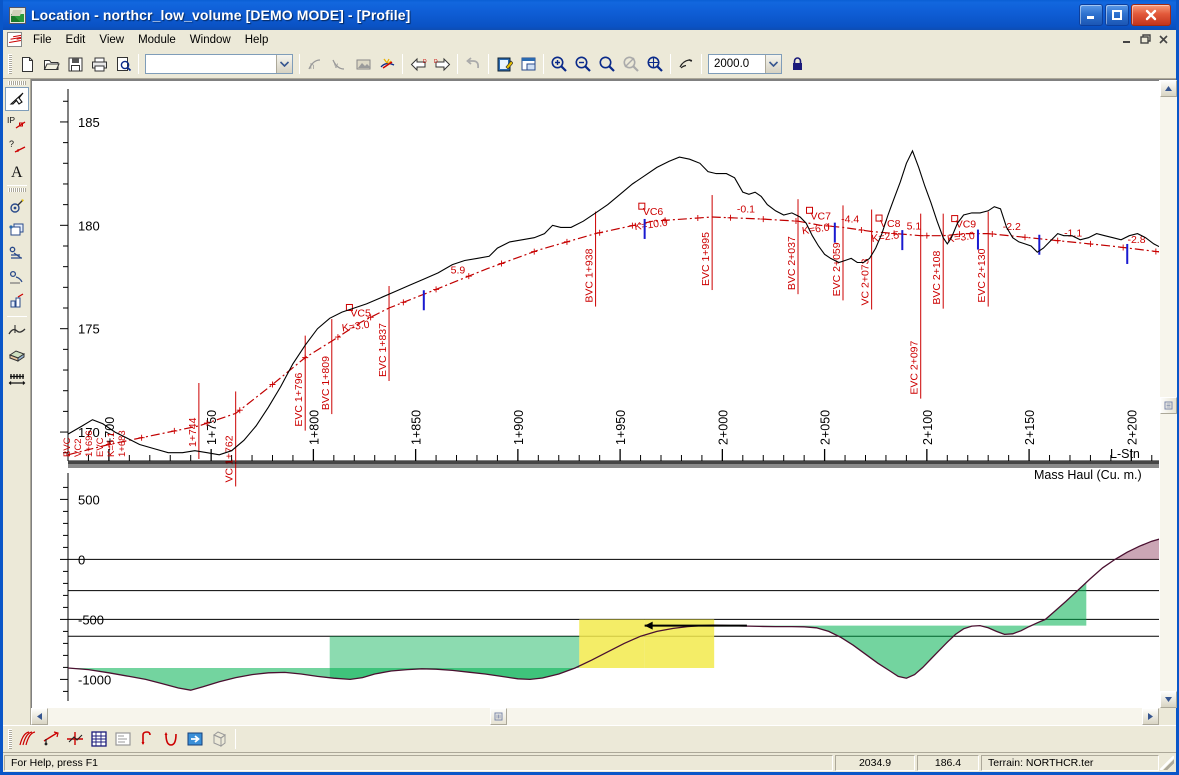  What do you see at coordinates (631, 64) in the screenshot?
I see `zoom-previous-icon` at bounding box center [631, 64].